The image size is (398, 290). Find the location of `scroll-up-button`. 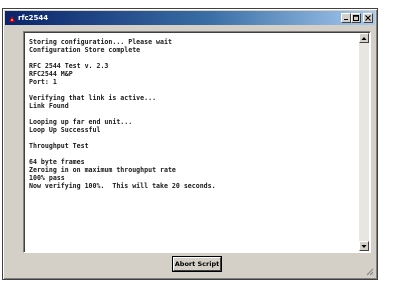

scroll-up-button is located at coordinates (364, 38).